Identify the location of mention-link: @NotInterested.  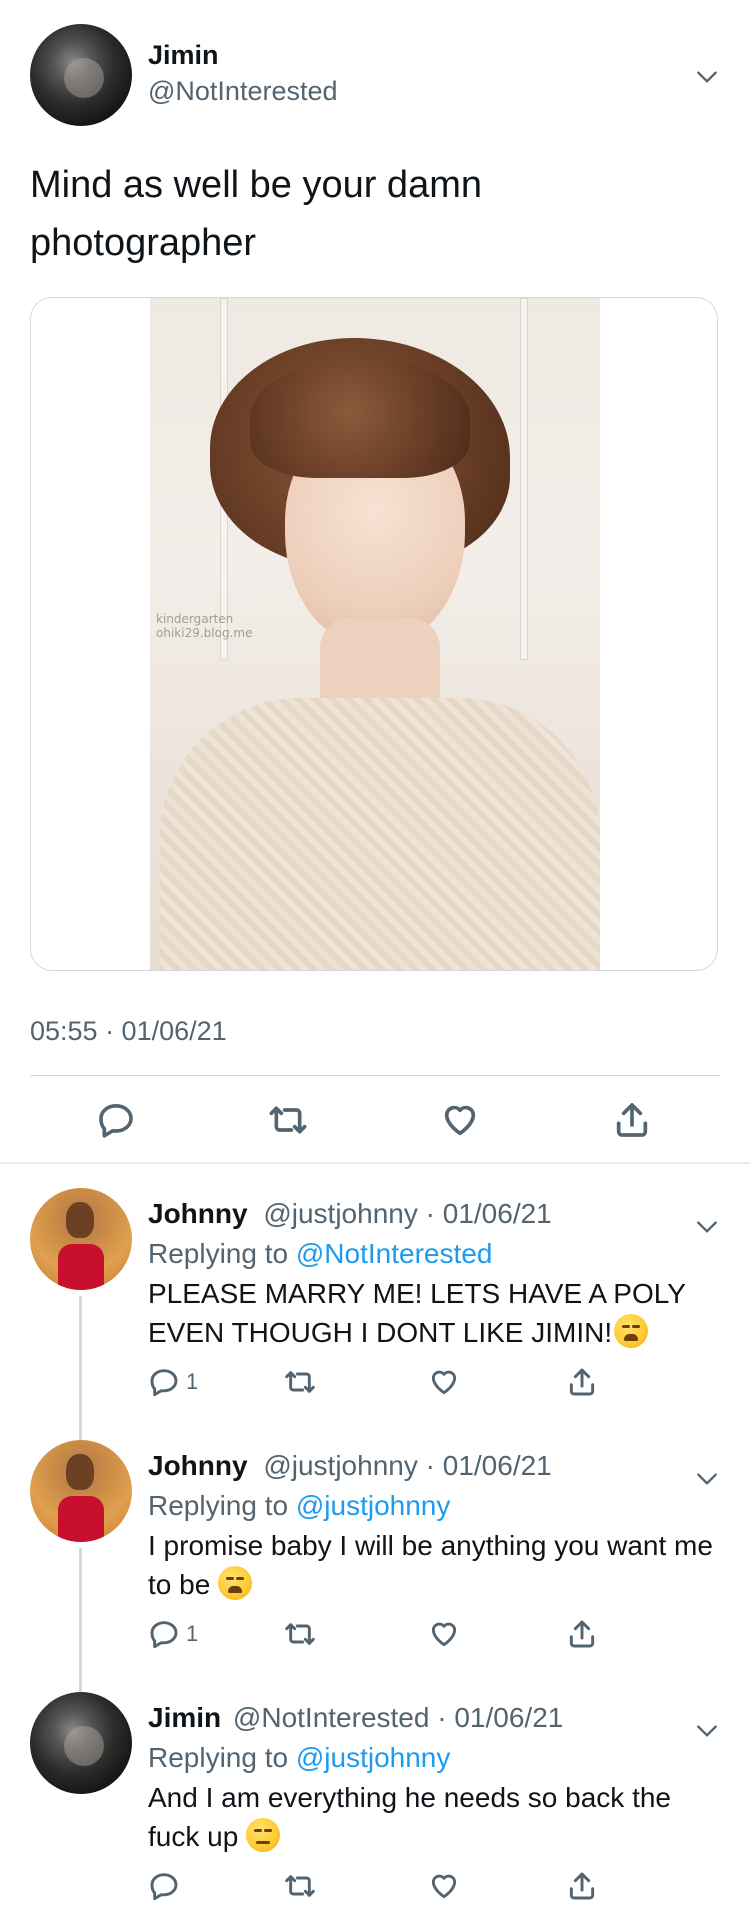
(394, 1253).